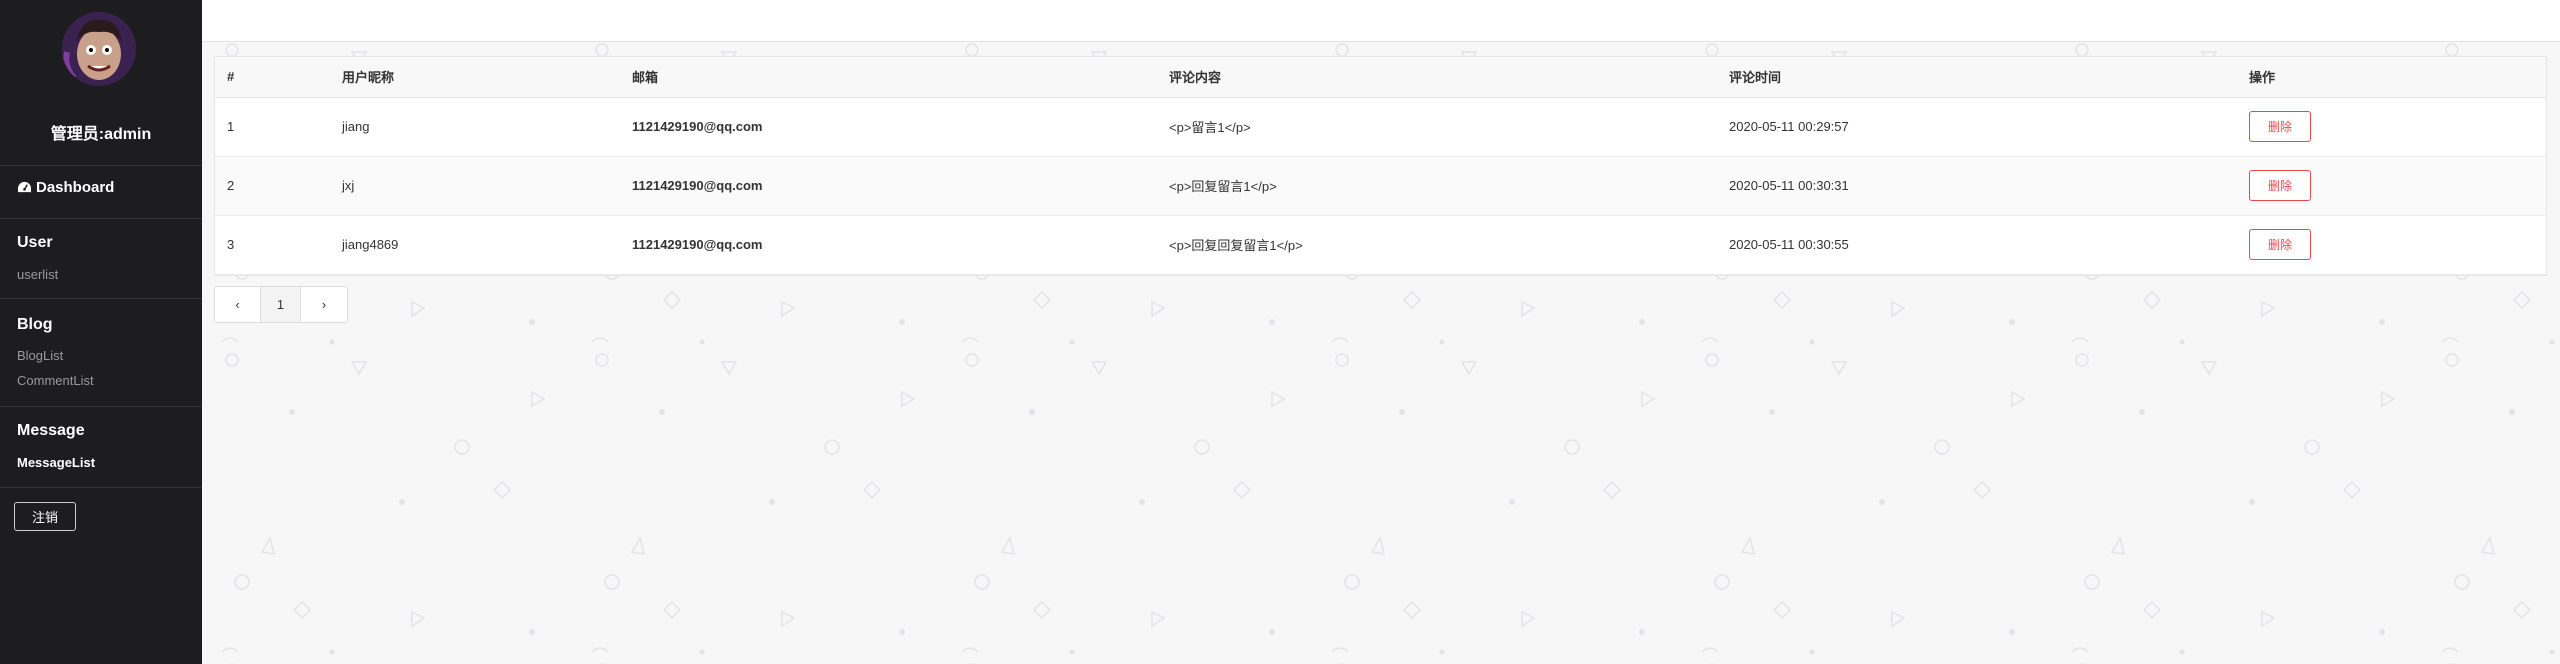 The width and height of the screenshot is (2560, 664). Describe the element at coordinates (1437, 186) in the screenshot. I see `row-content: <p>回复留言1</p>` at that location.